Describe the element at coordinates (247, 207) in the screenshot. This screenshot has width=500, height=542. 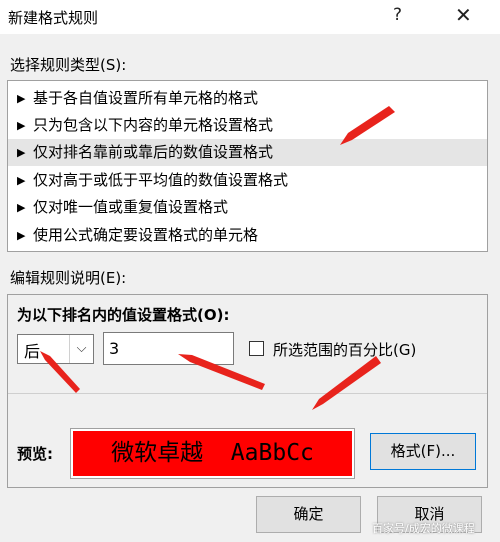
I see `rule-type-item: ▶ 仅对唯一值或重复值设置格式` at that location.